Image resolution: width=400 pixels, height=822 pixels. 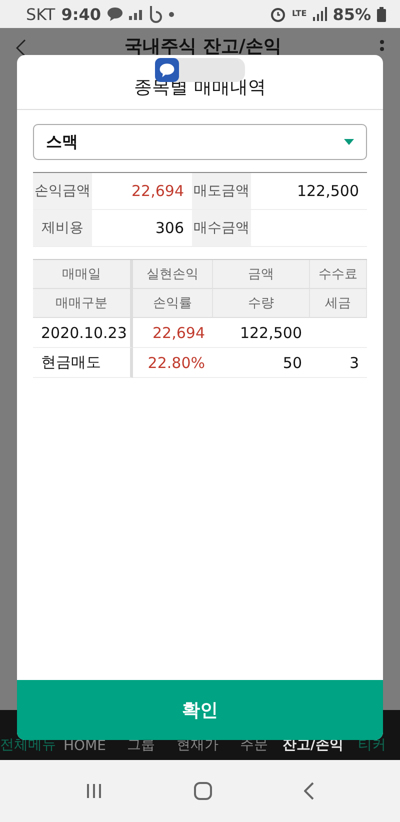 What do you see at coordinates (21, 48) in the screenshot?
I see `back-icon` at bounding box center [21, 48].